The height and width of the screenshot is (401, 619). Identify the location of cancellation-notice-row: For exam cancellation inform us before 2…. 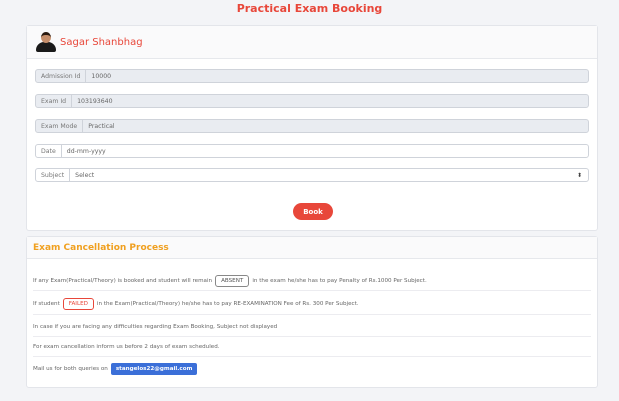
(312, 347).